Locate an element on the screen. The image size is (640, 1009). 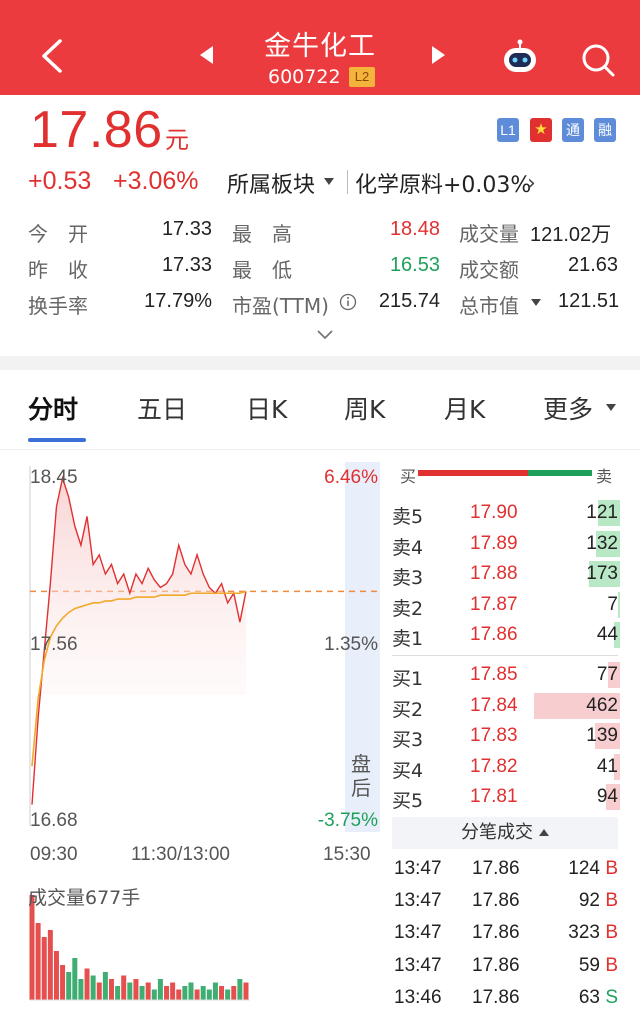
l1-badge: L1 is located at coordinates (508, 130).